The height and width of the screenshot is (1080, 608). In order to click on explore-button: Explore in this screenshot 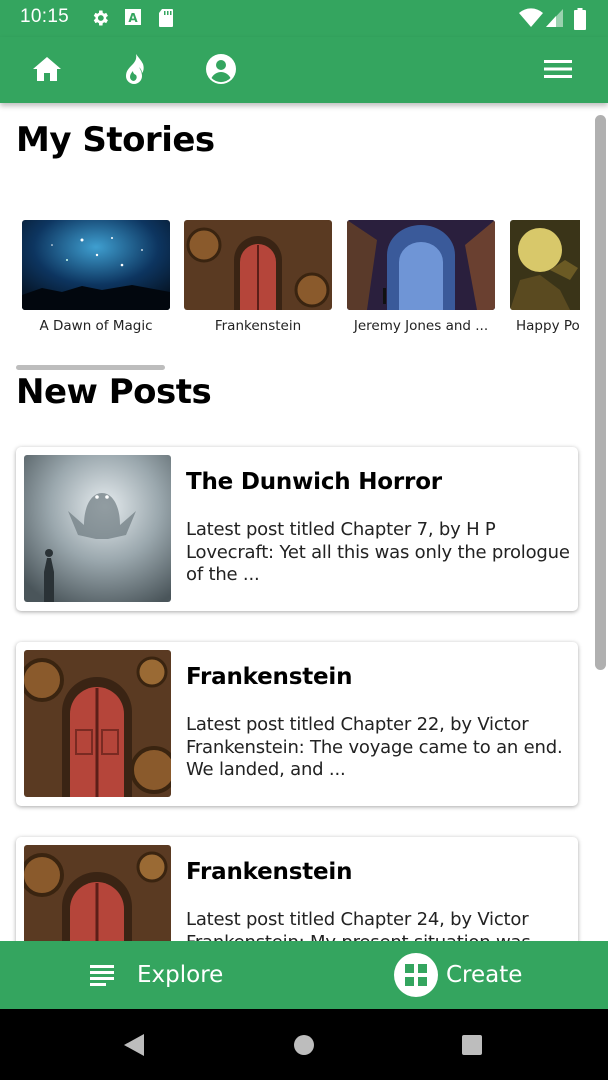, I will do `click(156, 975)`.